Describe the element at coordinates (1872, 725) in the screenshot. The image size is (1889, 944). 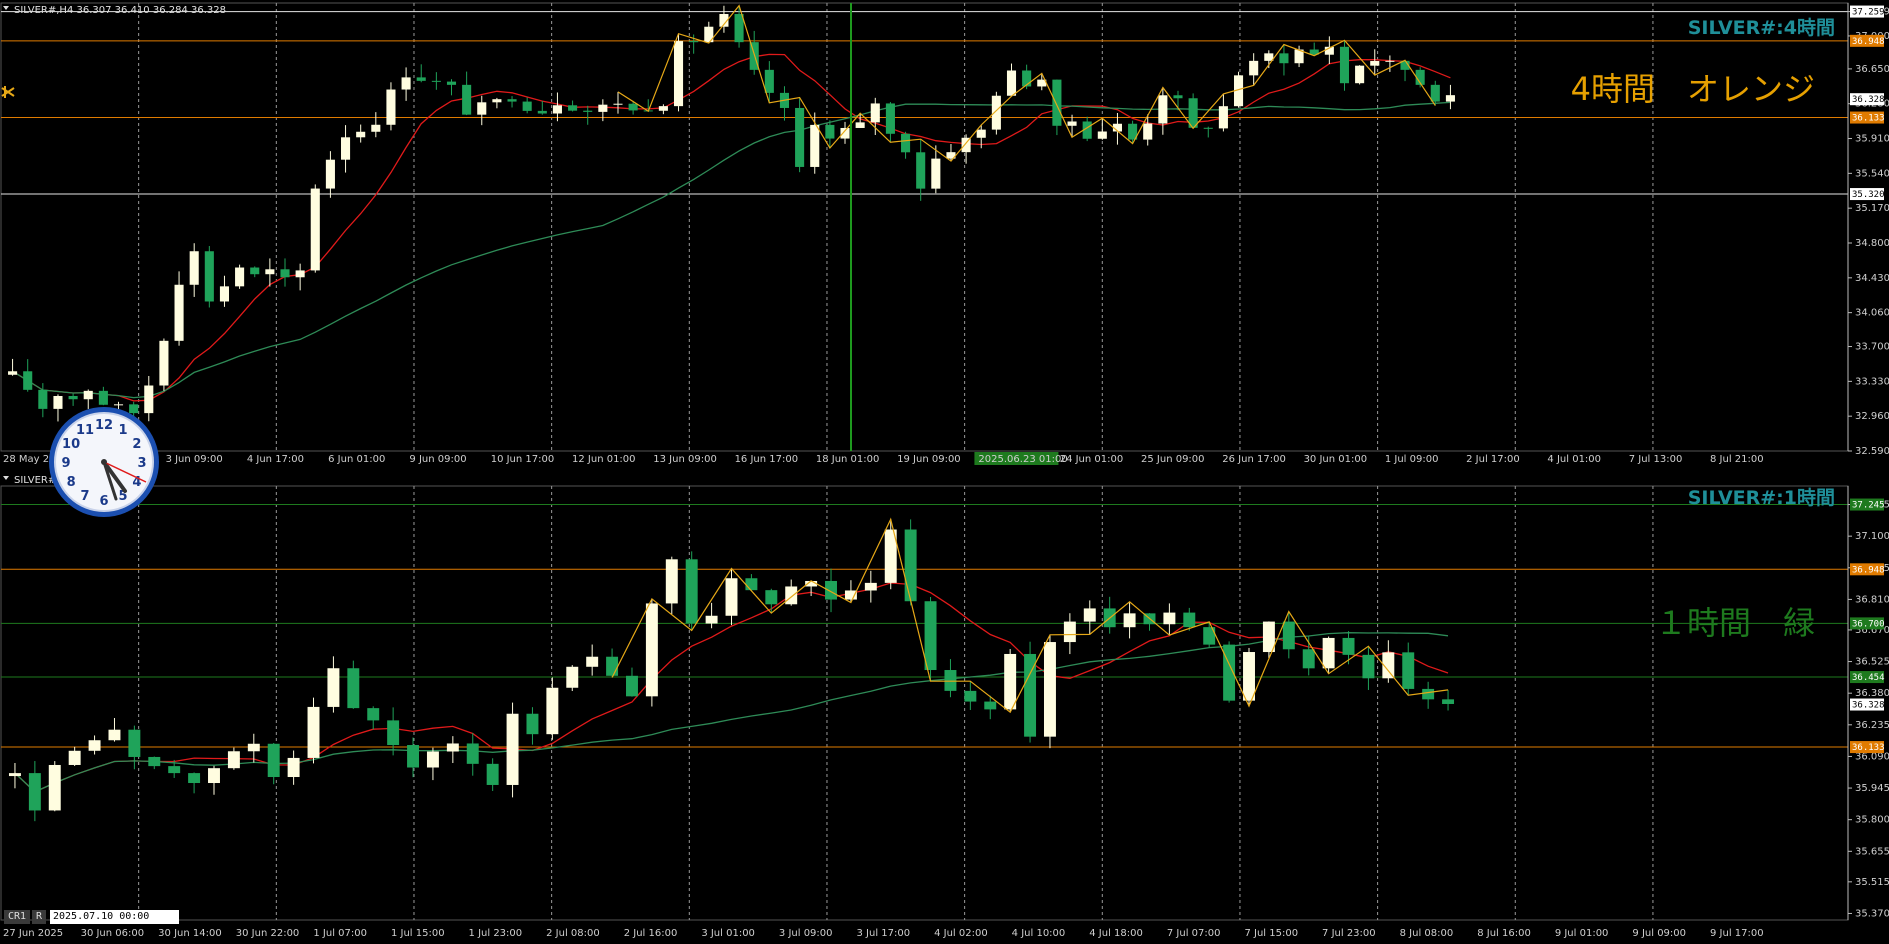
I see `h1-y-tick-label: 36.235` at that location.